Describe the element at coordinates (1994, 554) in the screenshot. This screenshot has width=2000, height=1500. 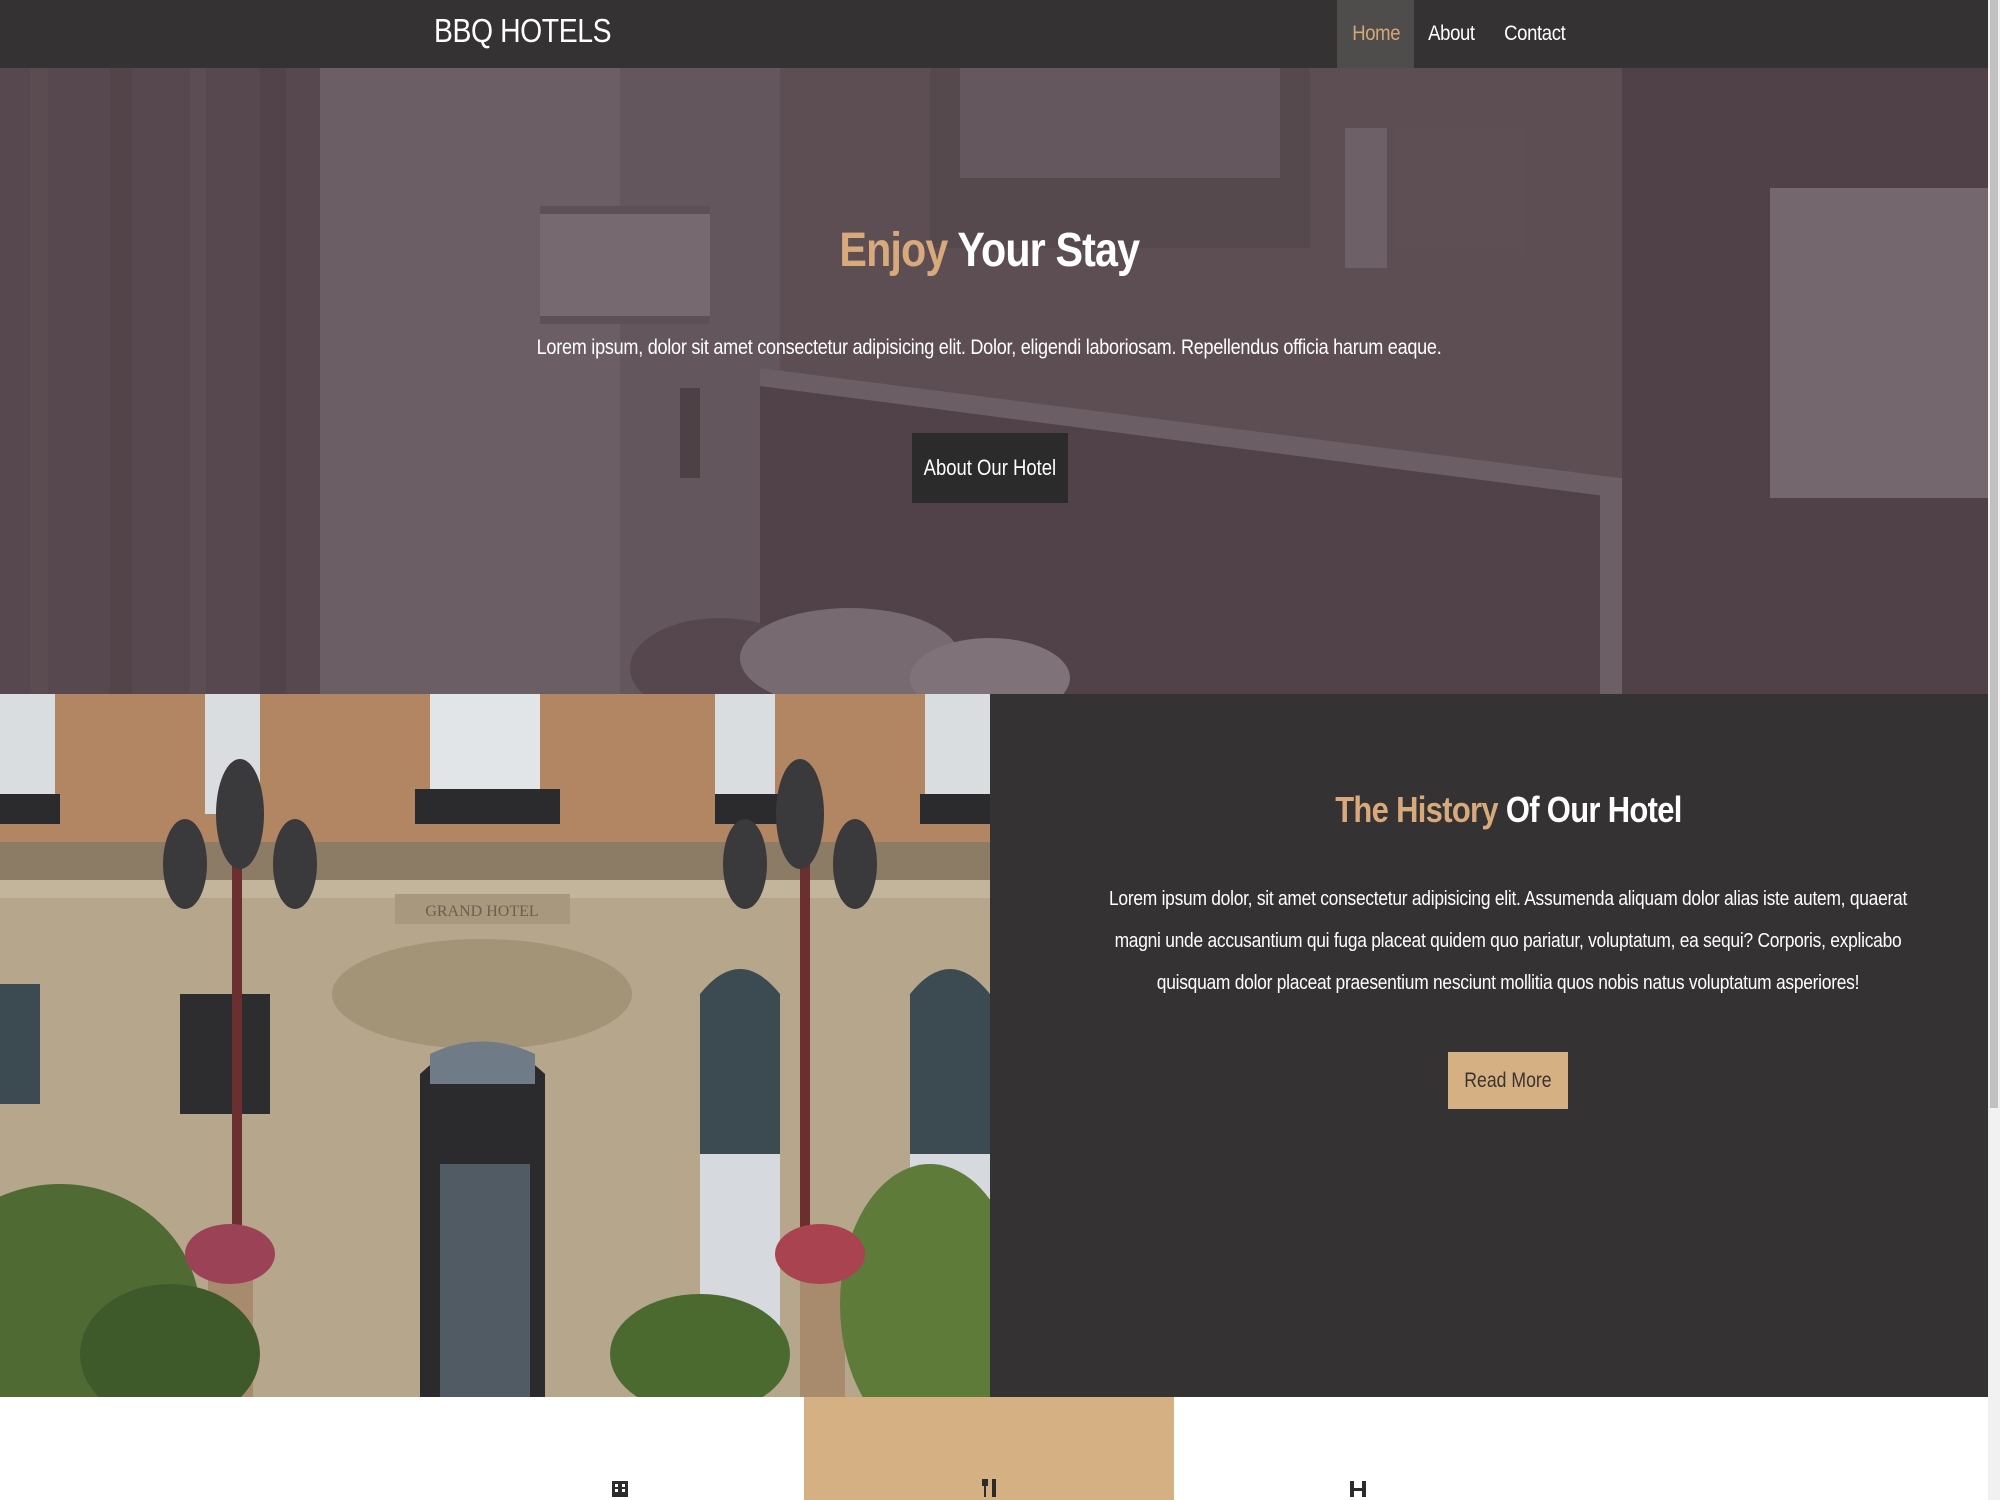
I see `scrollbar-thumb` at that location.